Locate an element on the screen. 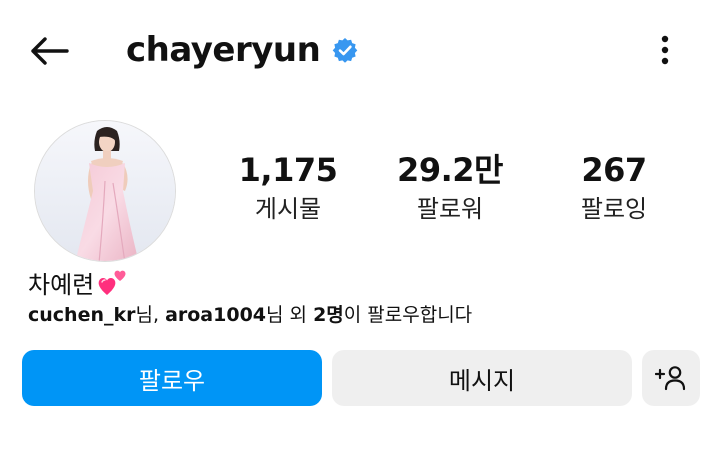  back-button is located at coordinates (49, 51).